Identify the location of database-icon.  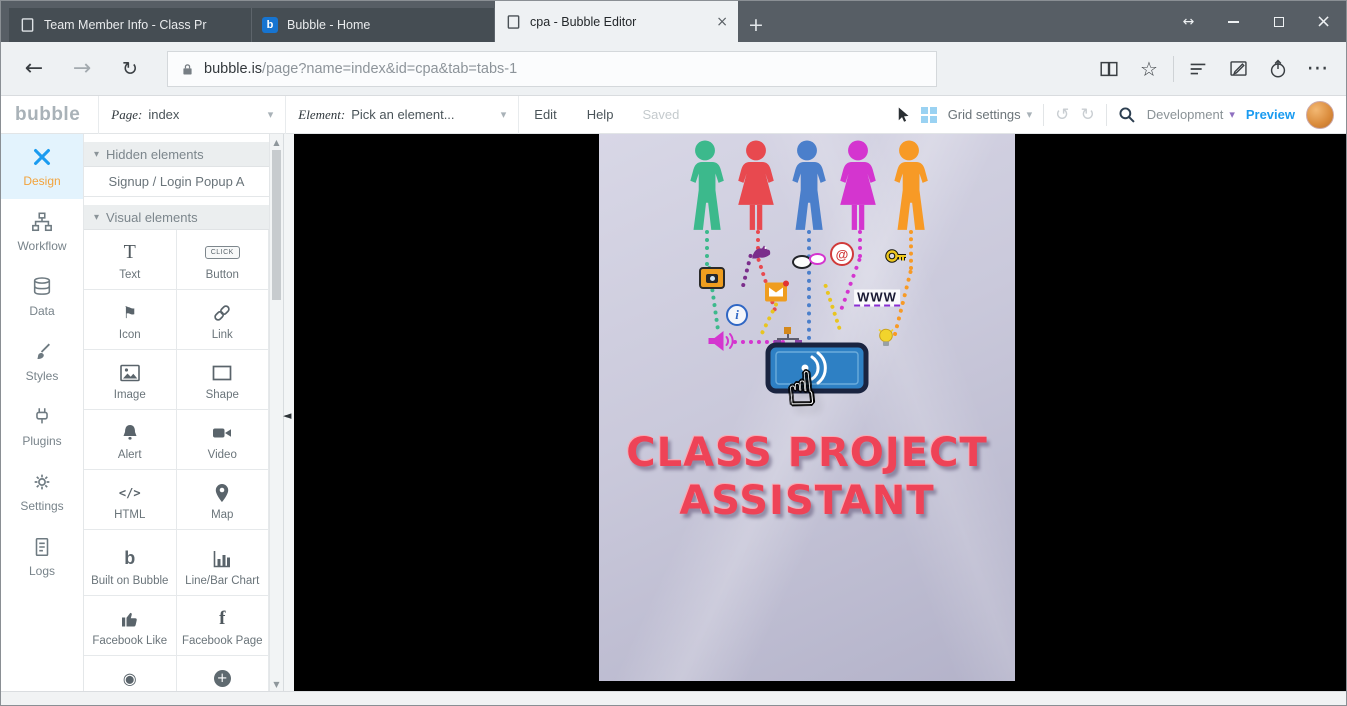
(42, 285).